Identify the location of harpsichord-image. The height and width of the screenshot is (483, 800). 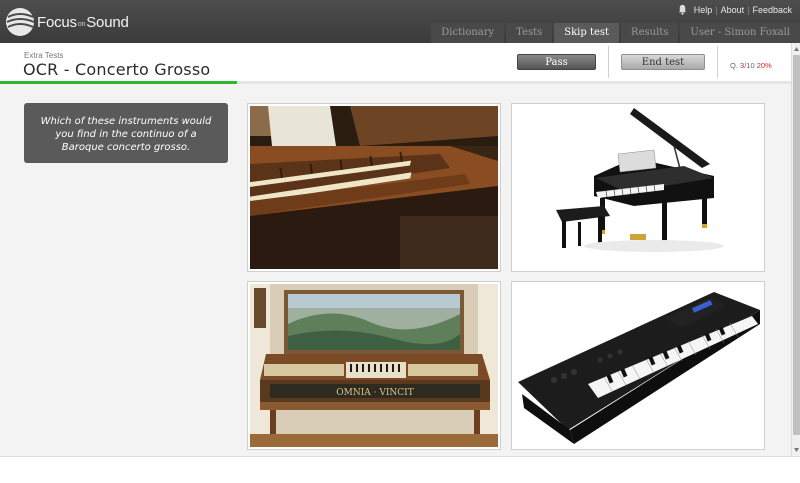
(374, 187).